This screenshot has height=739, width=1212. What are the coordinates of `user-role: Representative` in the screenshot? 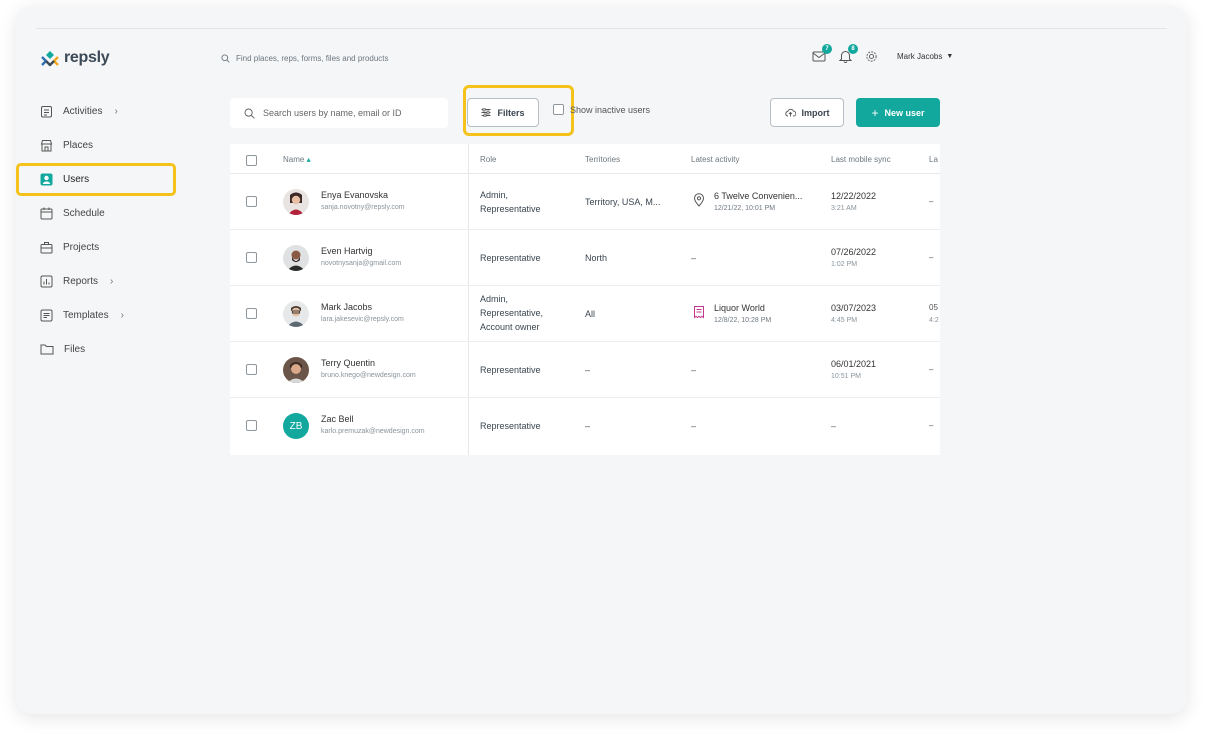 It's located at (525, 258).